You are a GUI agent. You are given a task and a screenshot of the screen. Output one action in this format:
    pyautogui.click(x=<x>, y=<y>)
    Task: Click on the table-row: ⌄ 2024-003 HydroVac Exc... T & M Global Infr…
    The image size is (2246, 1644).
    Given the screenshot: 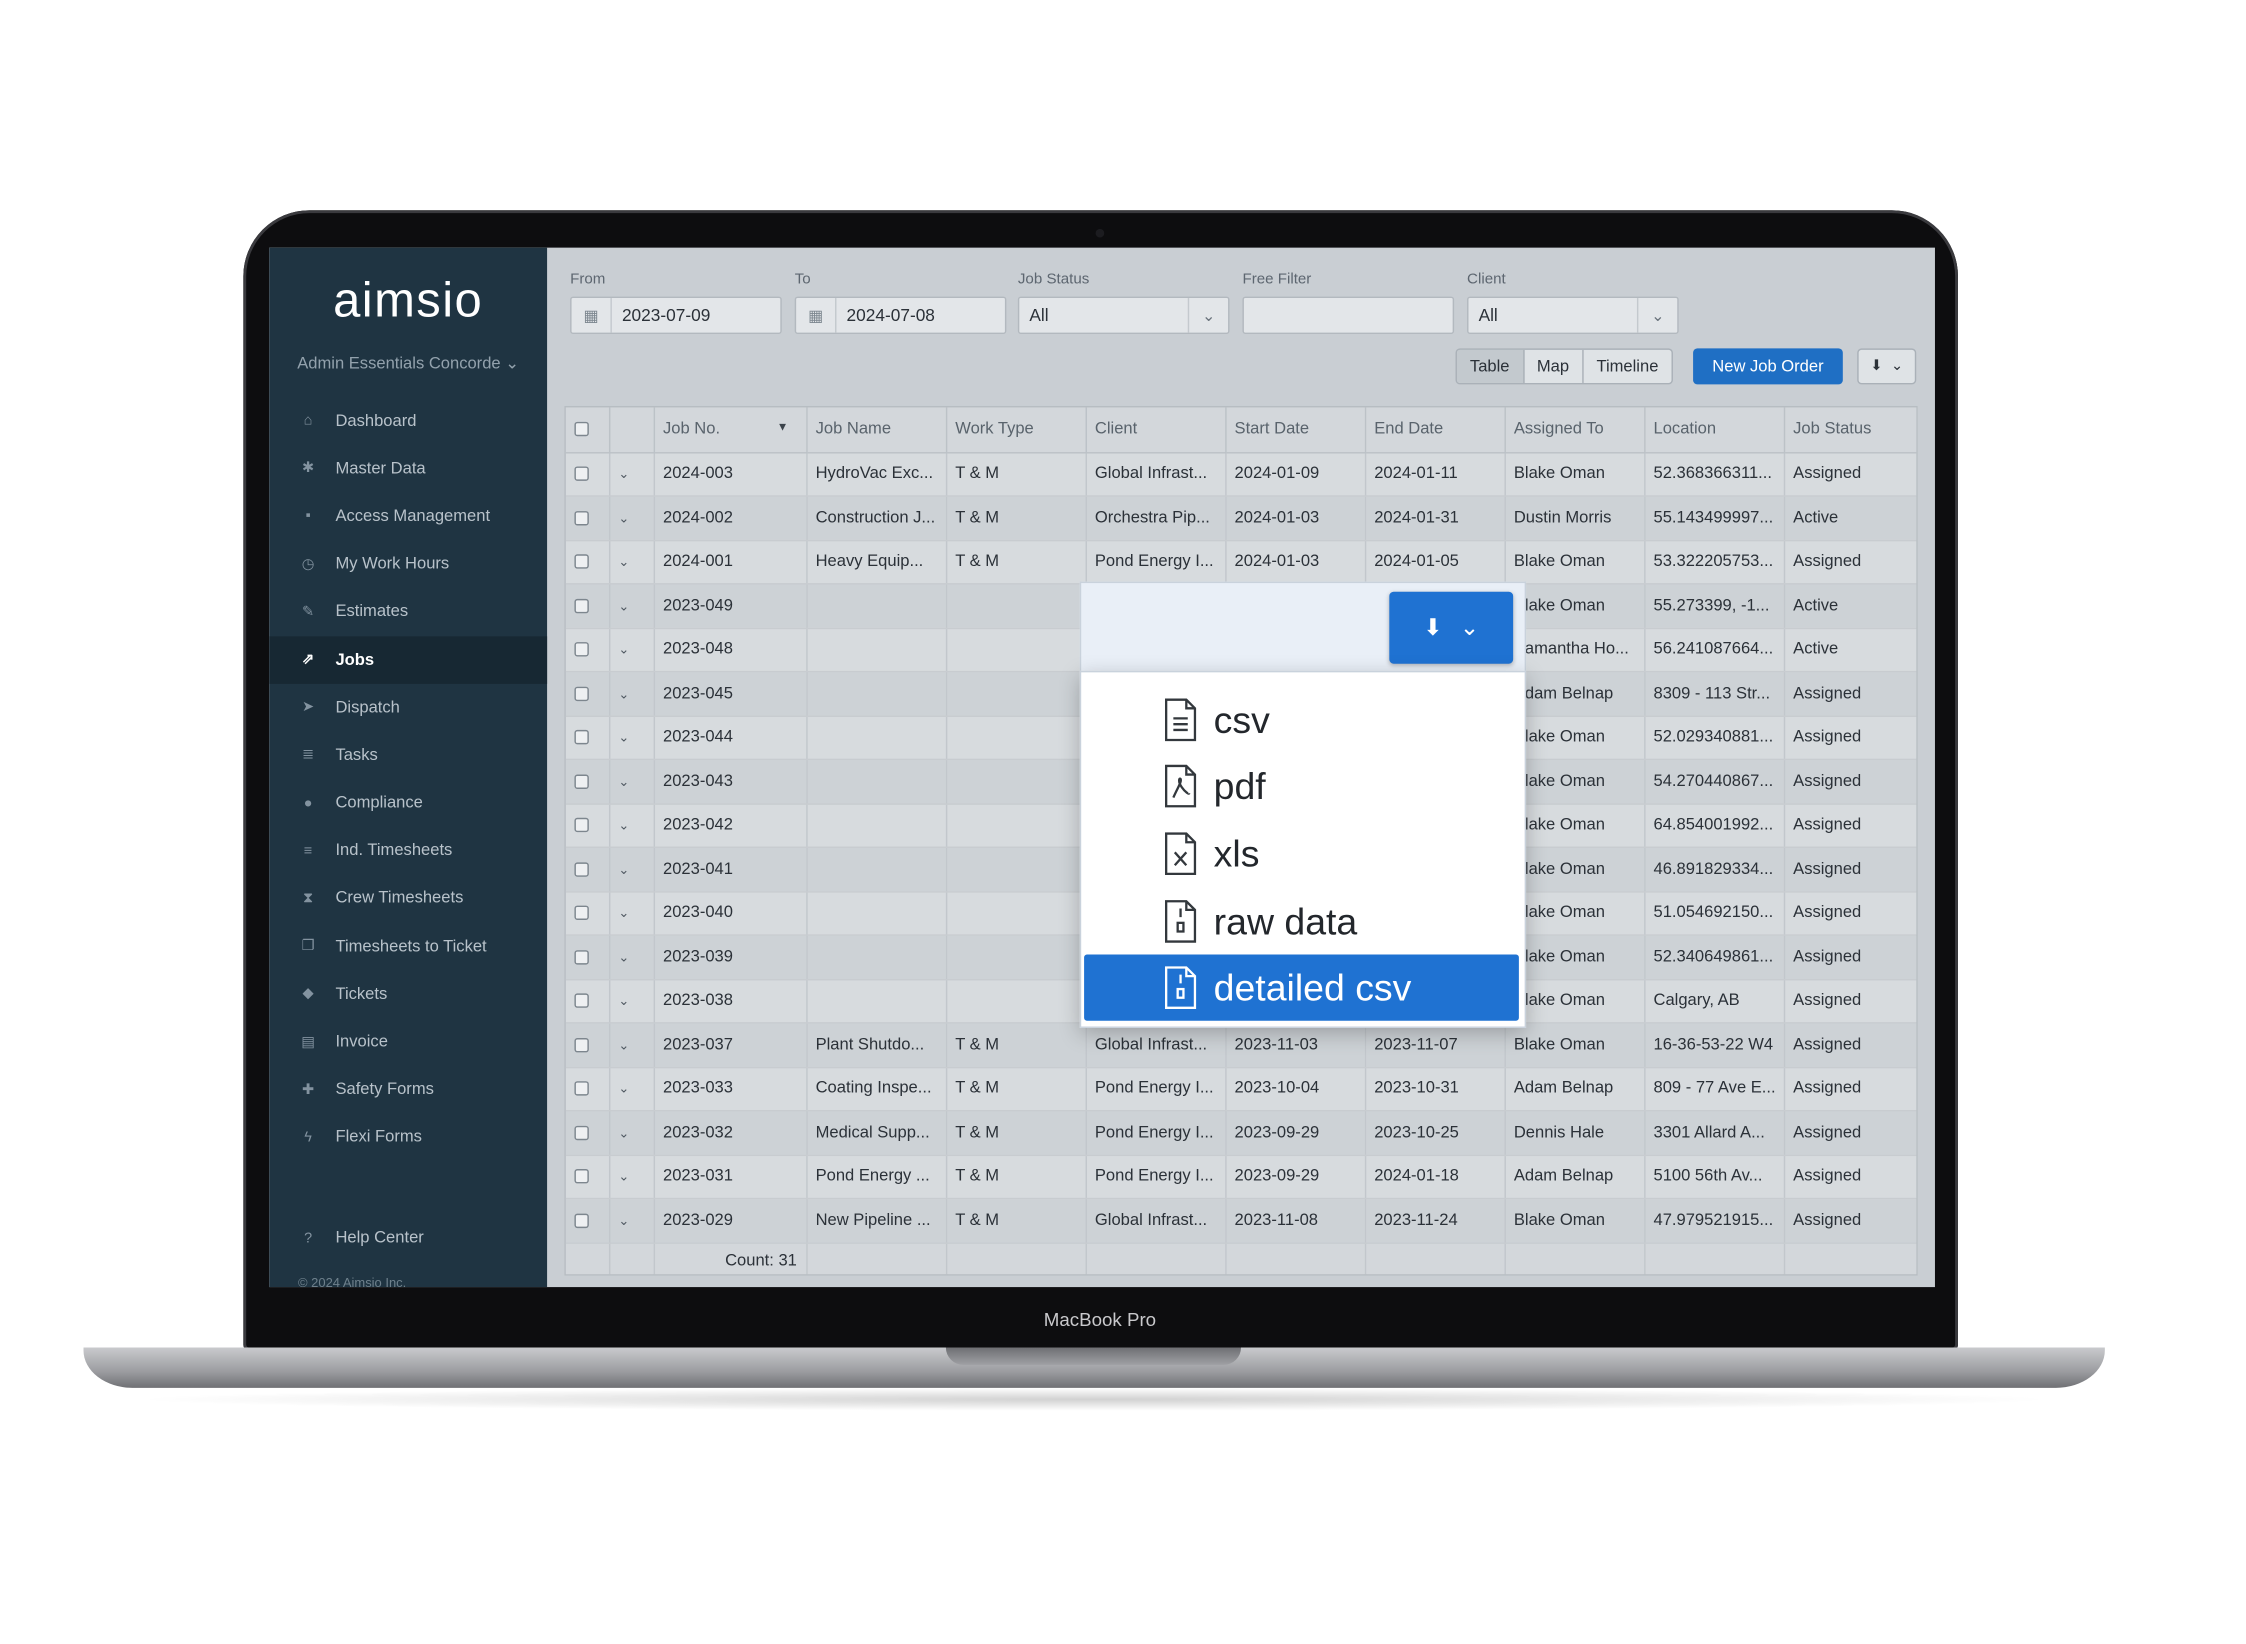 What is the action you would take?
    pyautogui.click(x=1241, y=474)
    